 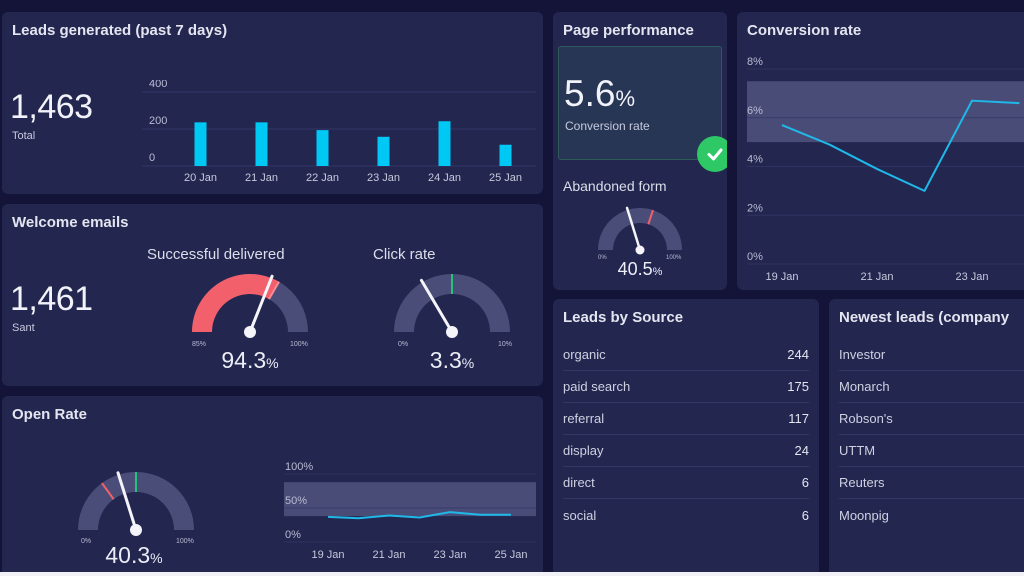 What do you see at coordinates (468, 363) in the screenshot?
I see `click-rate-value-unit: %` at bounding box center [468, 363].